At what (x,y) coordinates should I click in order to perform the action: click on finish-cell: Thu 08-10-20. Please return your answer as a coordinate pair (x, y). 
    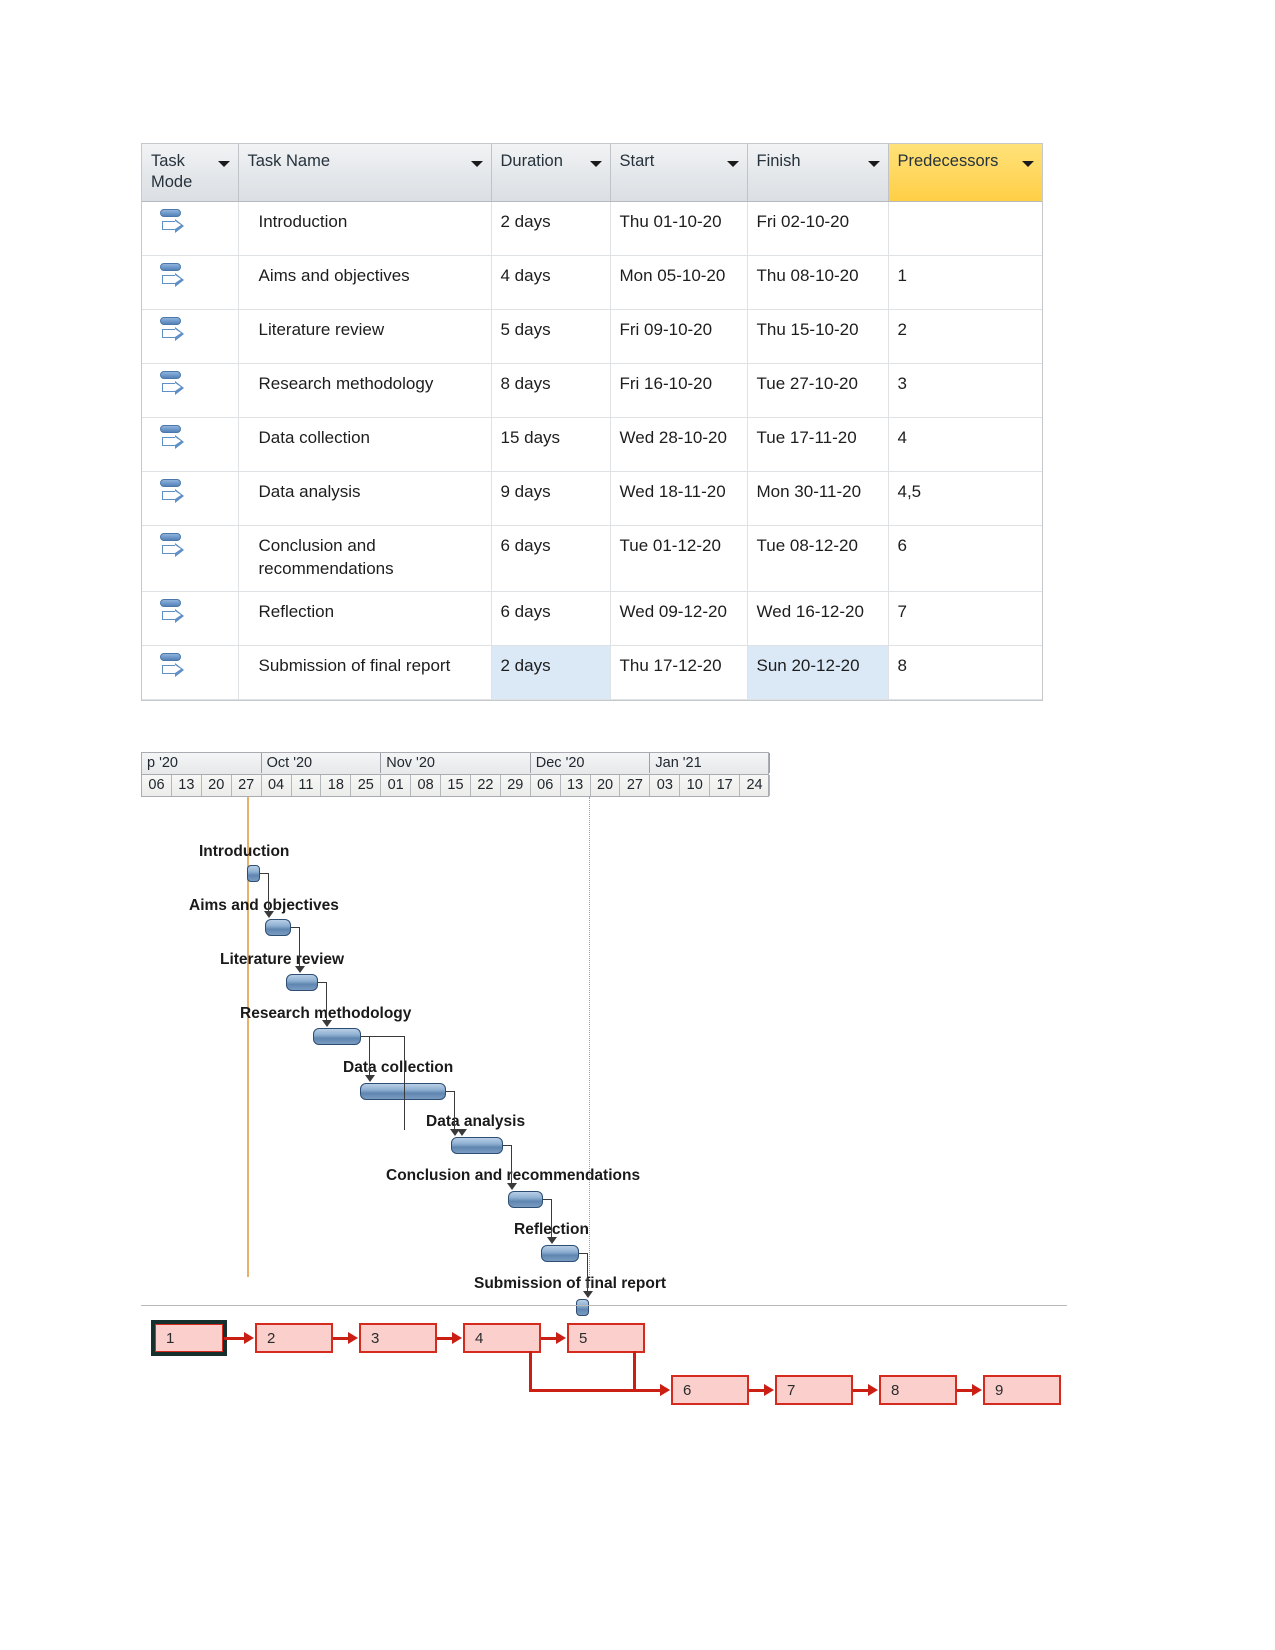
    Looking at the image, I should click on (818, 283).